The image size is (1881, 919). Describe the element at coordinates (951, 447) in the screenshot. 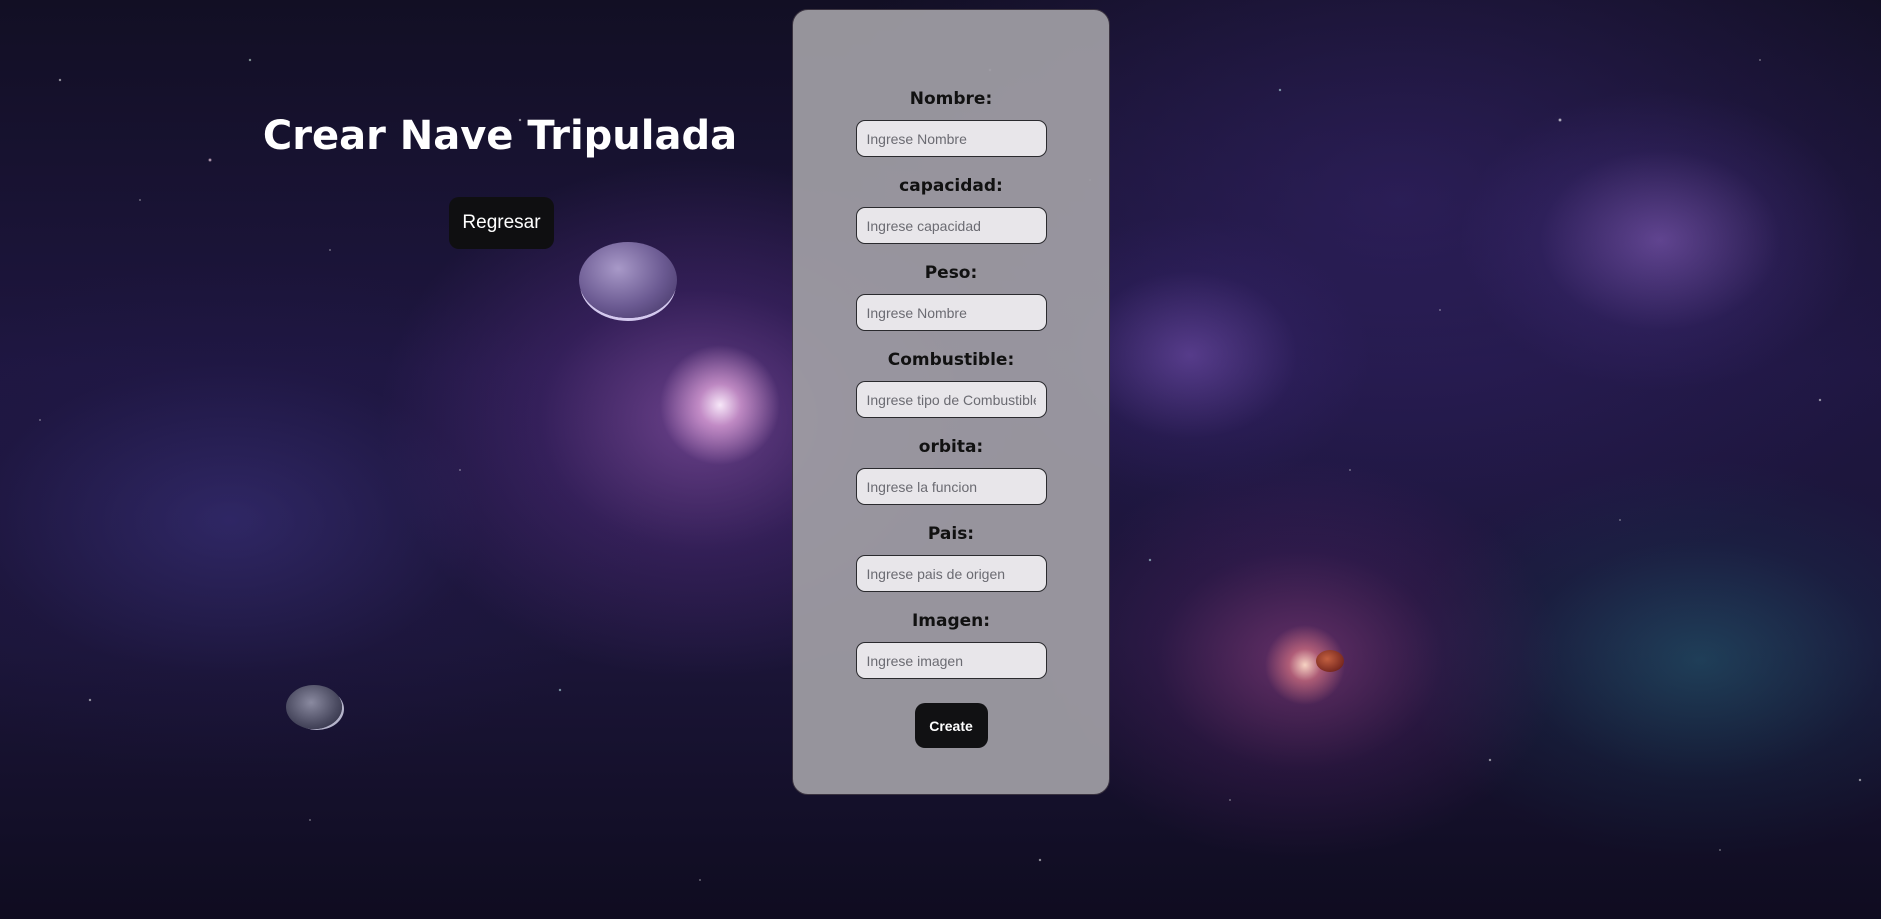

I see `orbit-label: orbita:` at that location.